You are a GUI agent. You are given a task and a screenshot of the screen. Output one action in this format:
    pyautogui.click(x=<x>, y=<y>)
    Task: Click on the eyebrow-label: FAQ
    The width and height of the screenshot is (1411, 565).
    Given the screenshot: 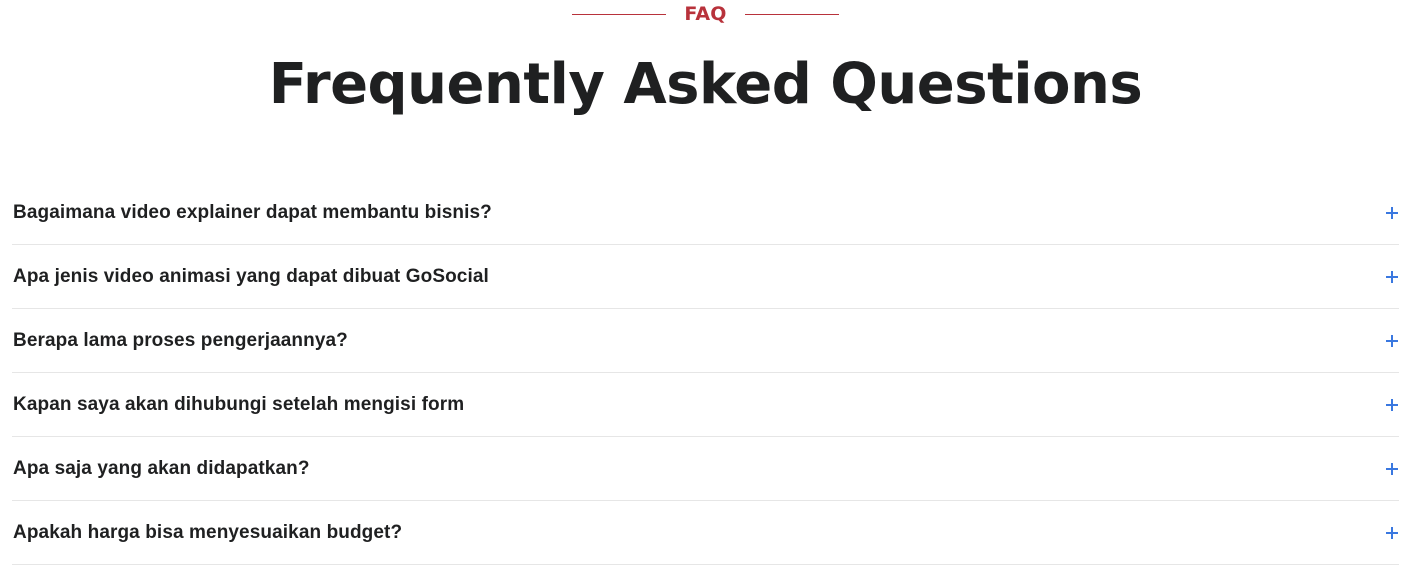 What is the action you would take?
    pyautogui.click(x=705, y=14)
    